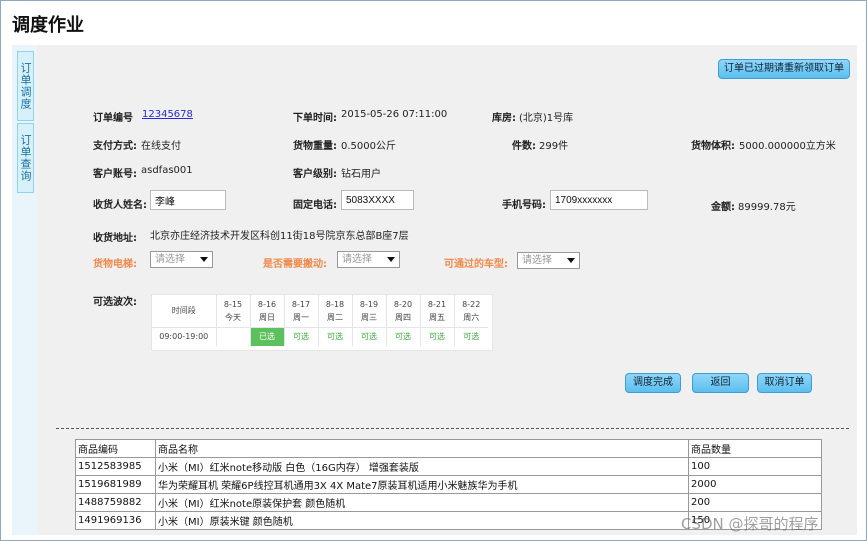 The image size is (867, 541). I want to click on payment-value: 在线支付, so click(161, 146).